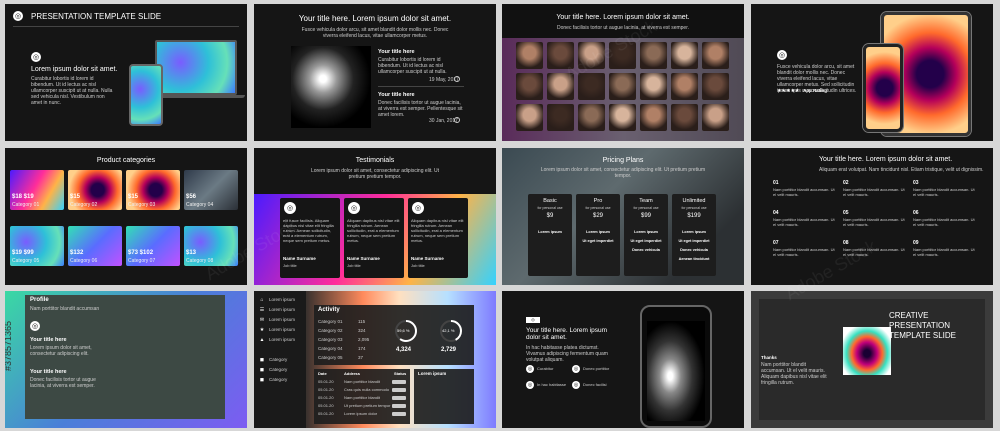 This screenshot has width=1000, height=431. I want to click on feature-label: Donec porttitor, so click(596, 368).